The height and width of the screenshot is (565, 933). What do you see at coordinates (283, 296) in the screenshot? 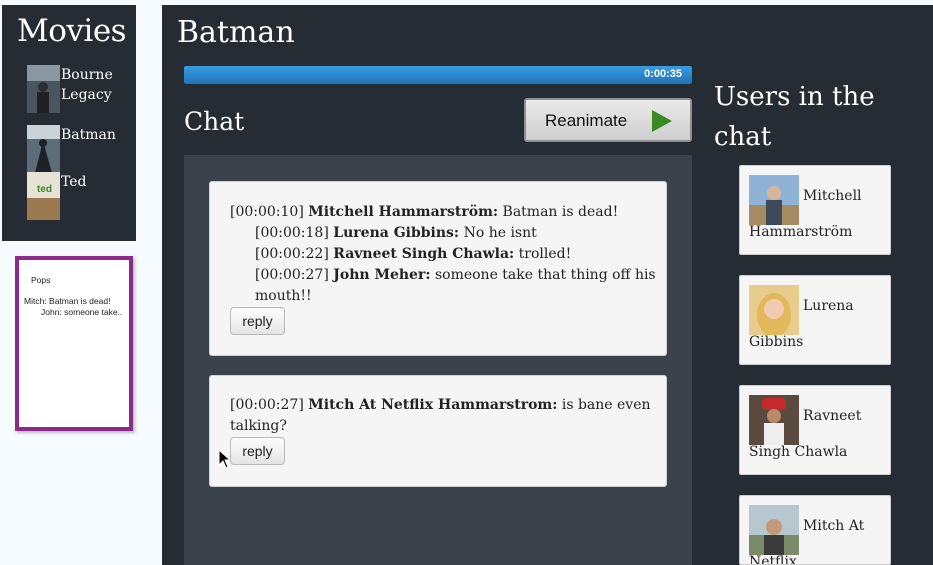
I see `chat-message-continuation: mouth!!` at bounding box center [283, 296].